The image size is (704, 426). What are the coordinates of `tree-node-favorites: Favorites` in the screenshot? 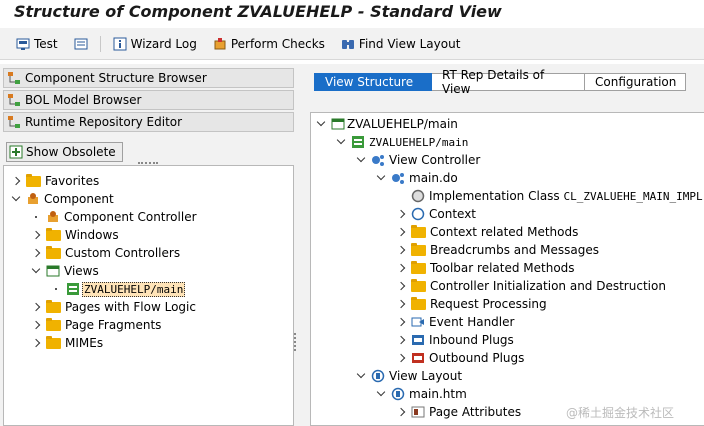 It's located at (54, 181).